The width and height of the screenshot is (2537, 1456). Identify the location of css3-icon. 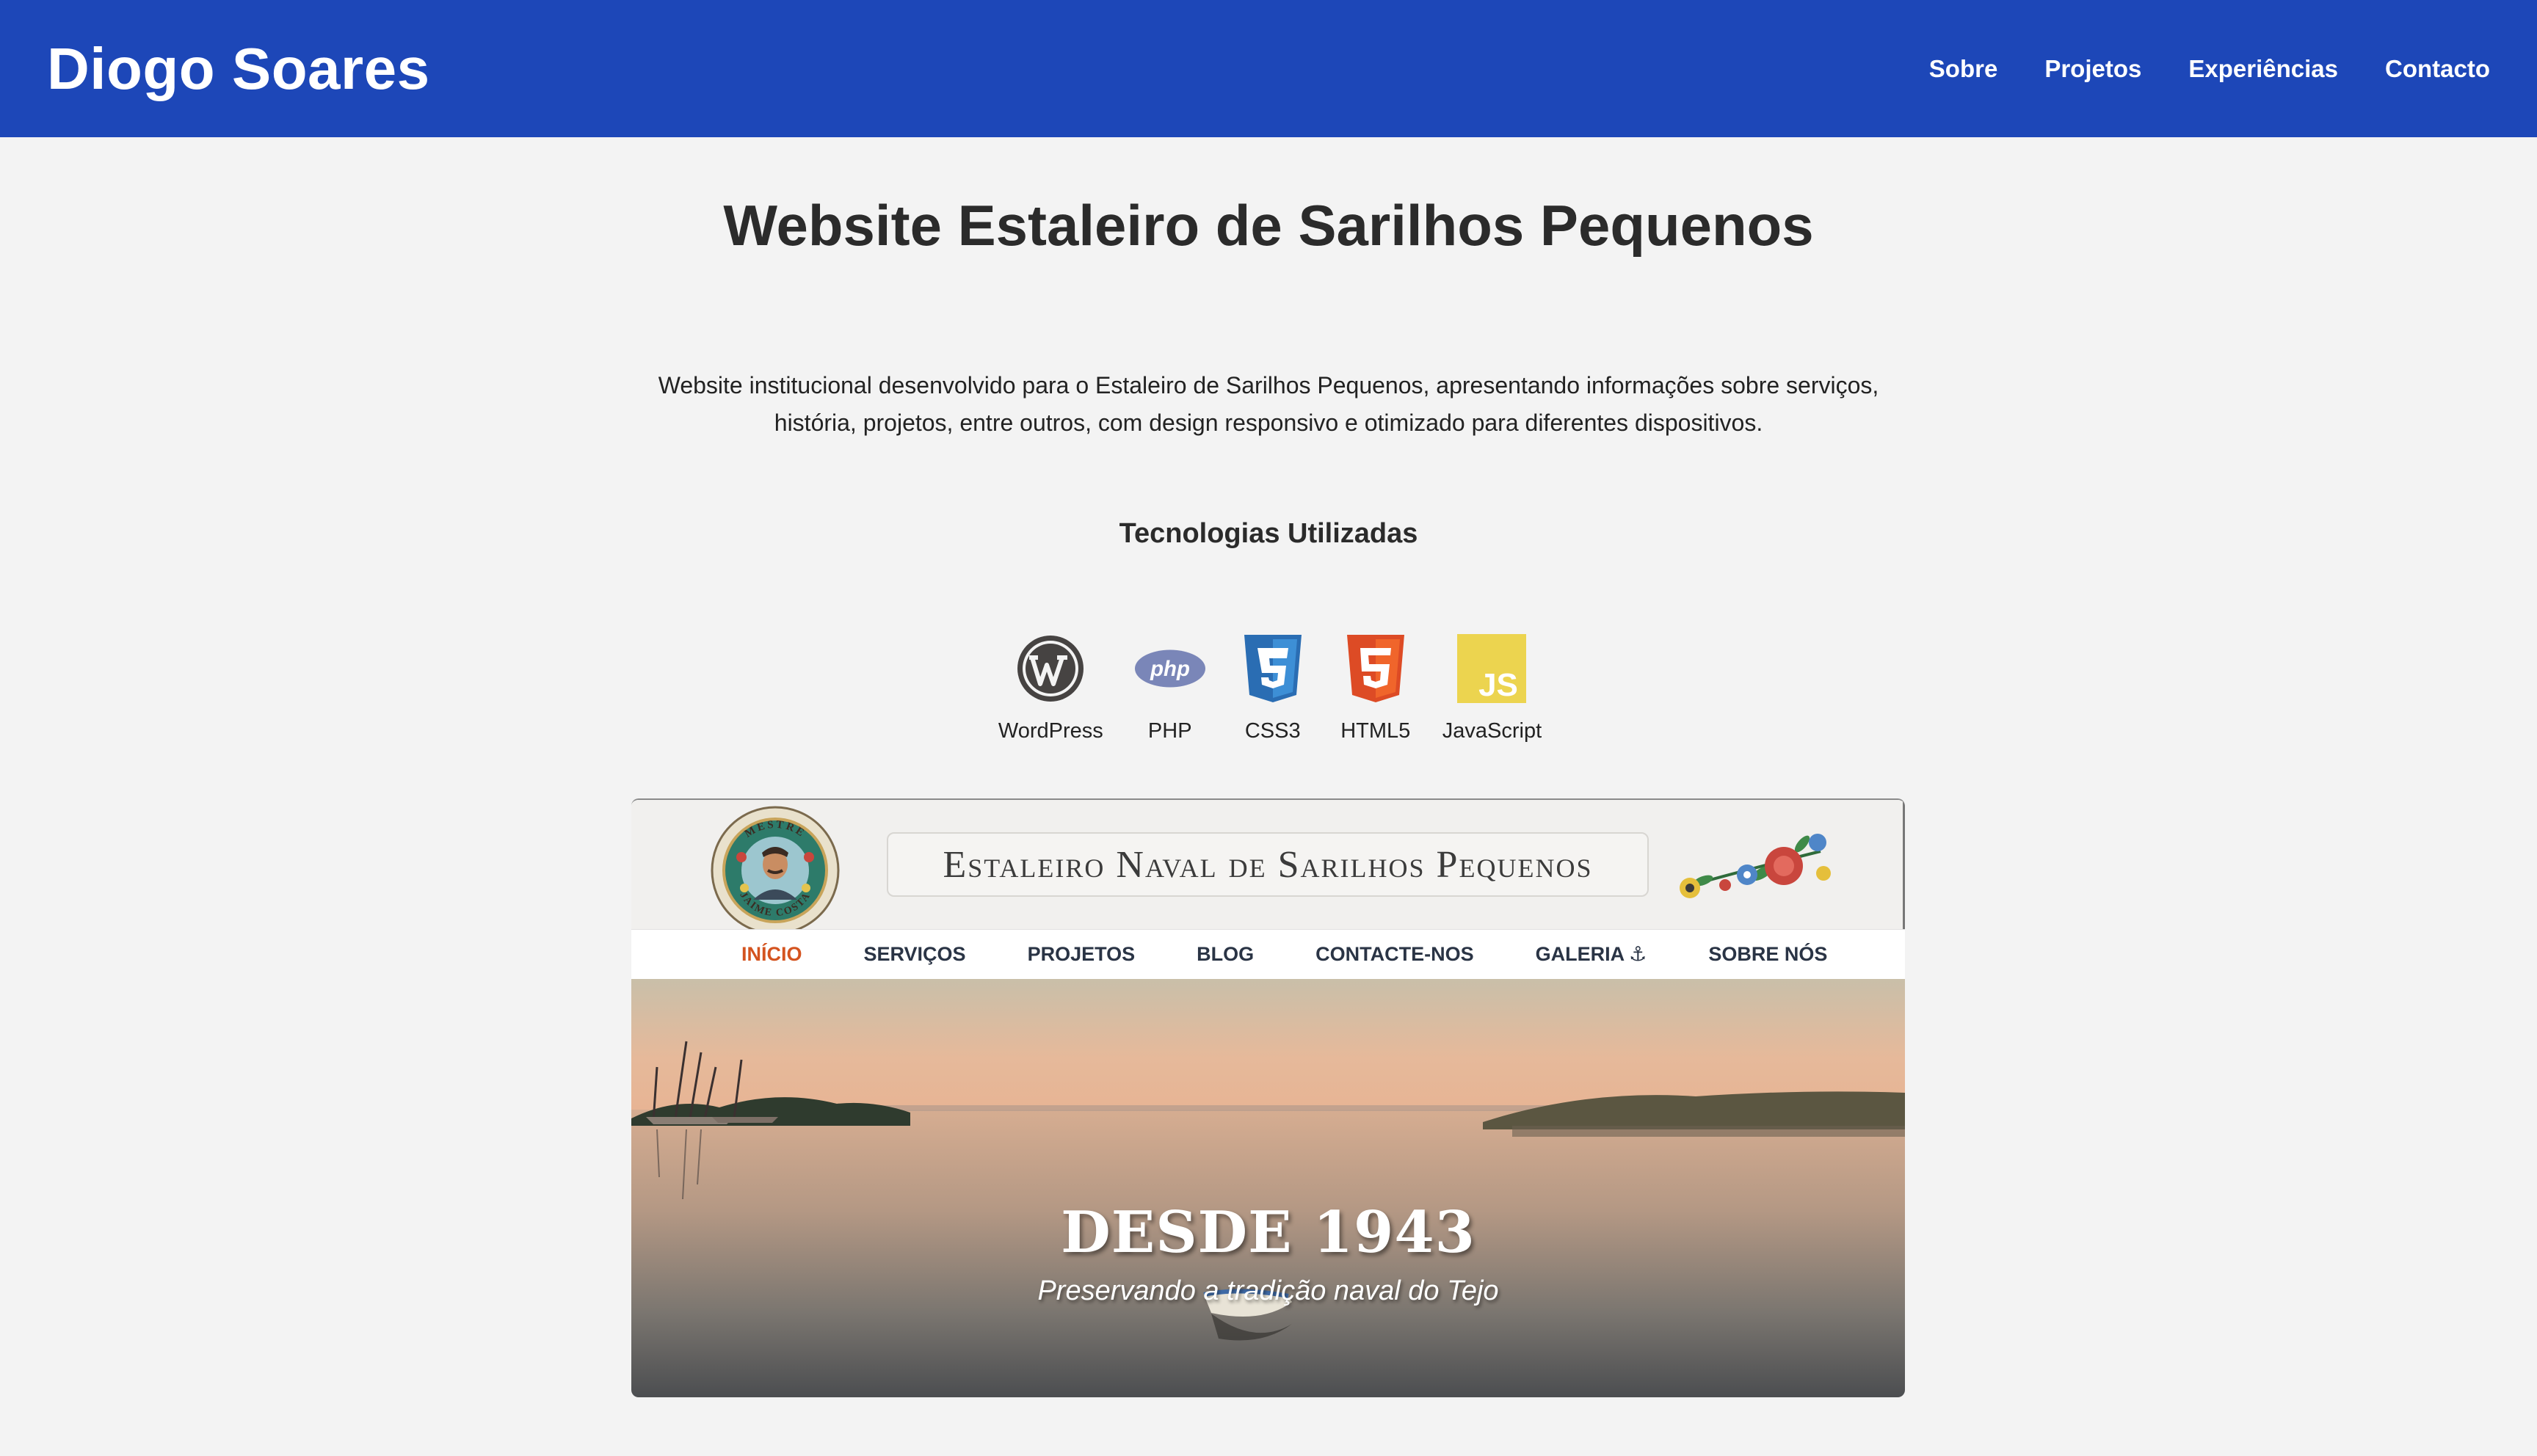
(1273, 669).